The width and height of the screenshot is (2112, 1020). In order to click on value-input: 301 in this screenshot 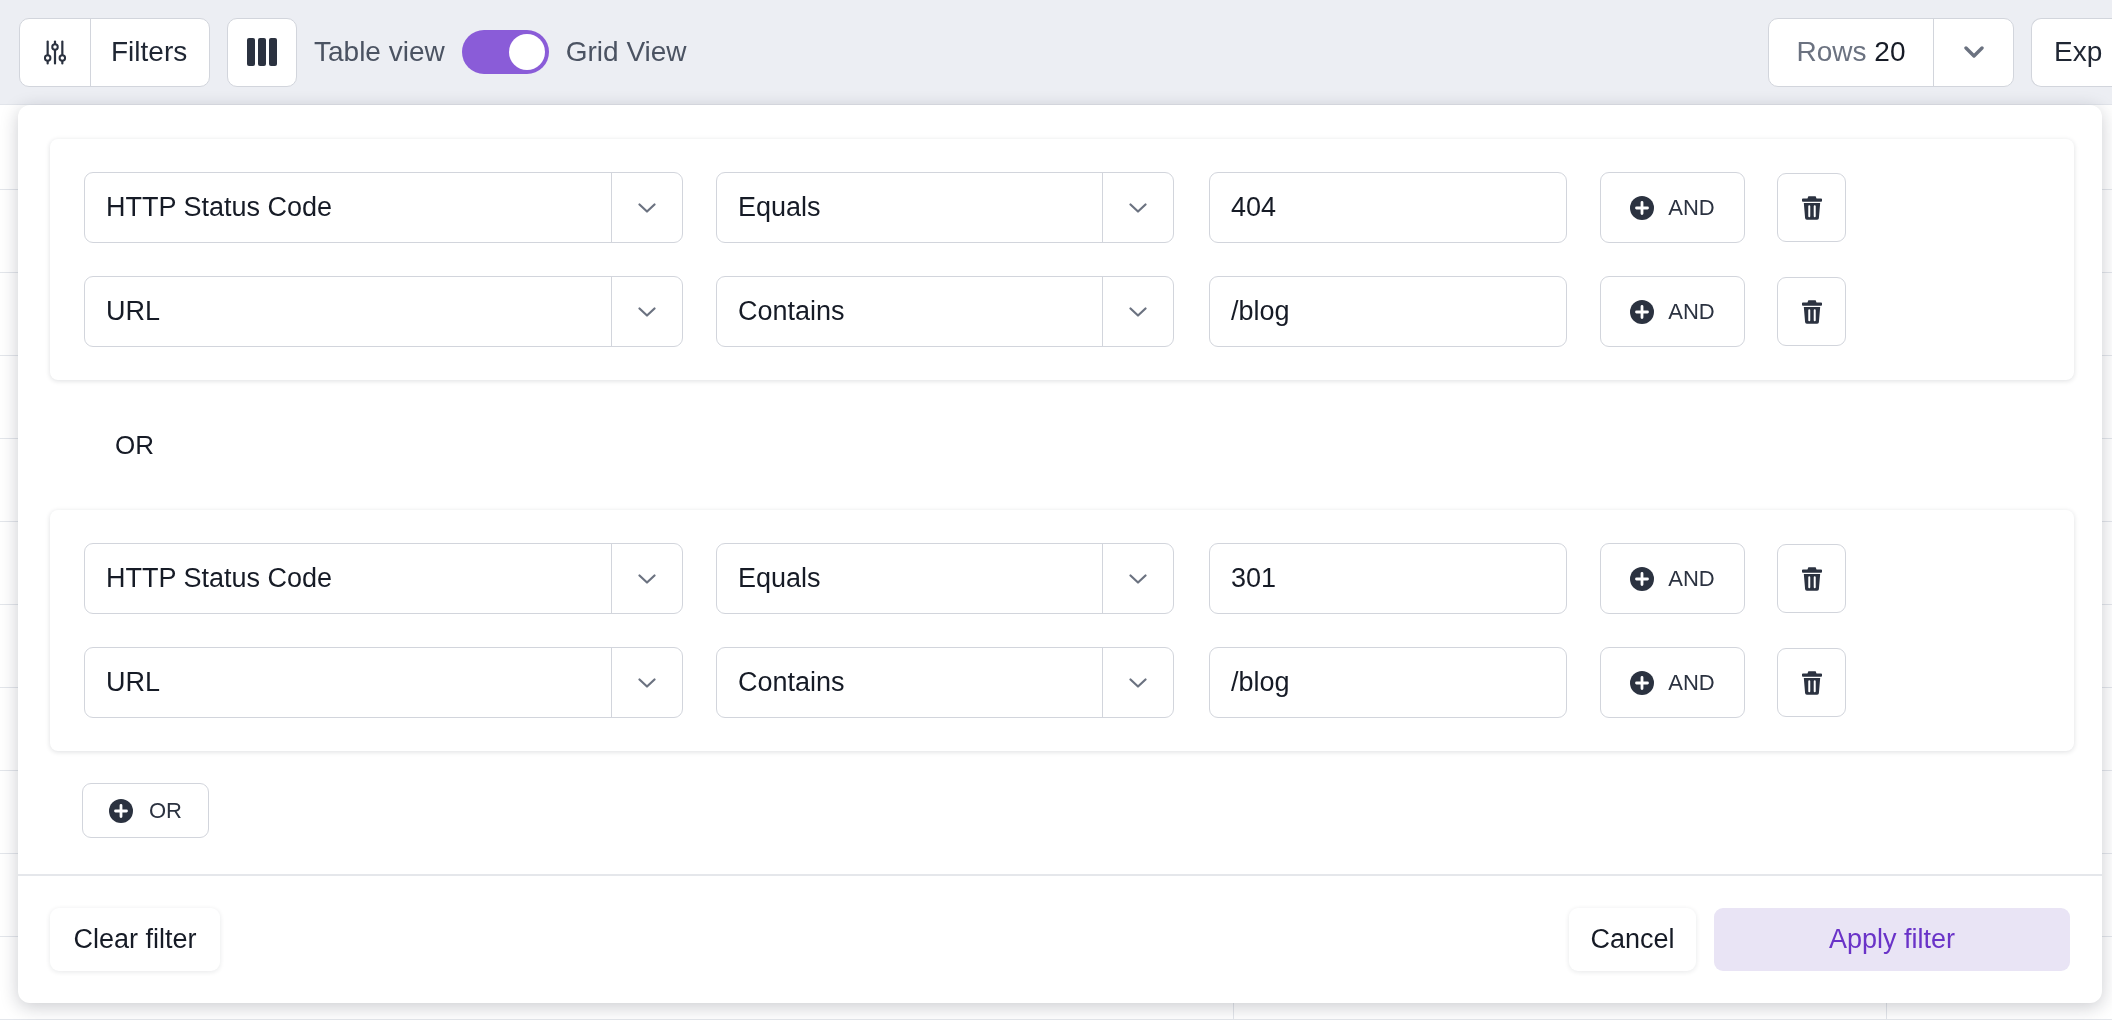, I will do `click(1388, 578)`.